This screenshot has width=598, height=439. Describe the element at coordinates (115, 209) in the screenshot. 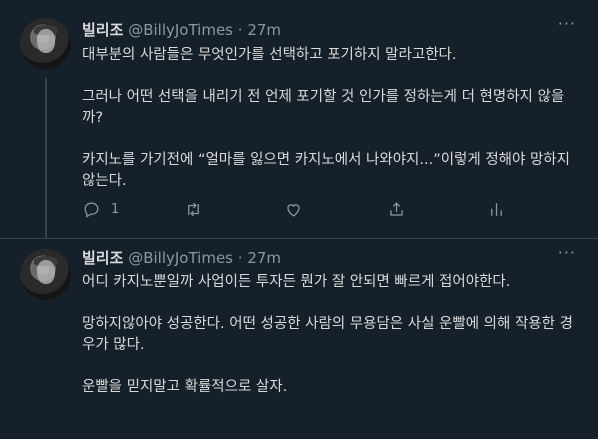

I see `reply-count: 1` at that location.